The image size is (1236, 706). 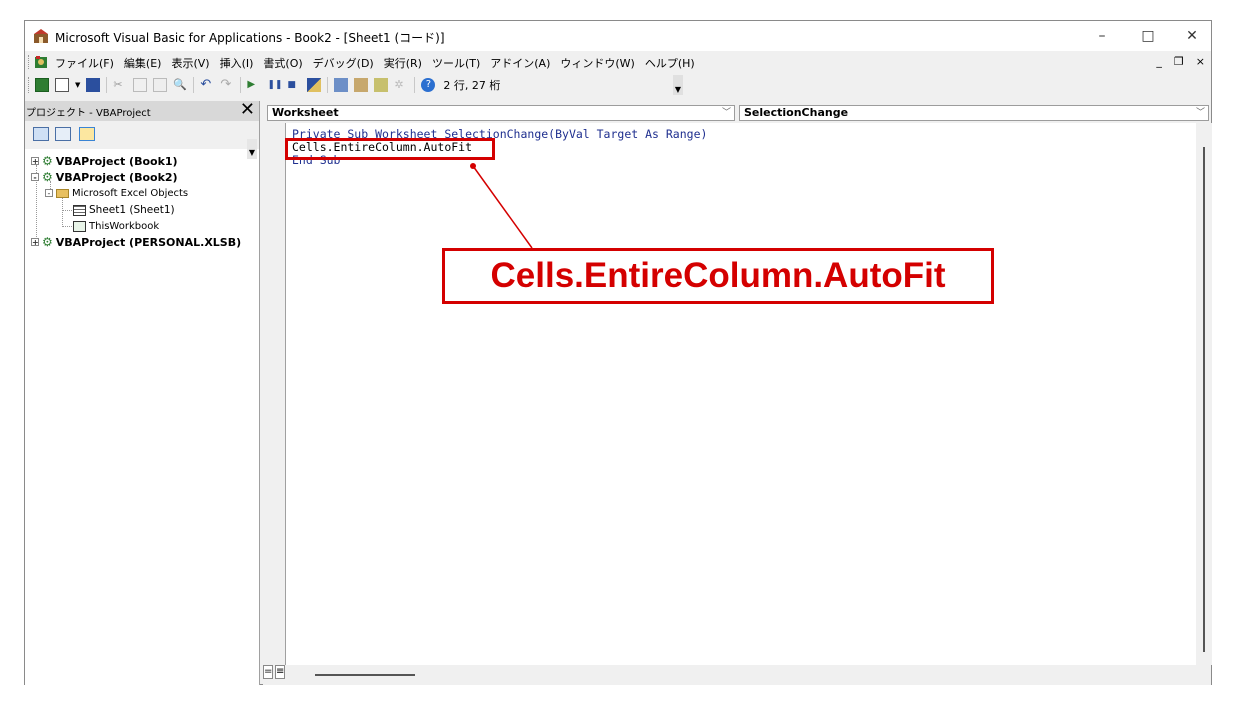 I want to click on annotation-callout: Cells.EntireColumn.AutoFit, so click(x=718, y=276).